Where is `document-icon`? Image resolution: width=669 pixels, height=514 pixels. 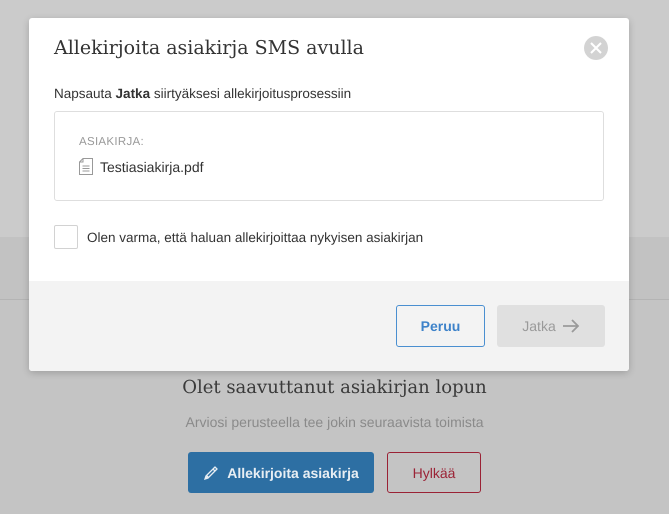
document-icon is located at coordinates (86, 166).